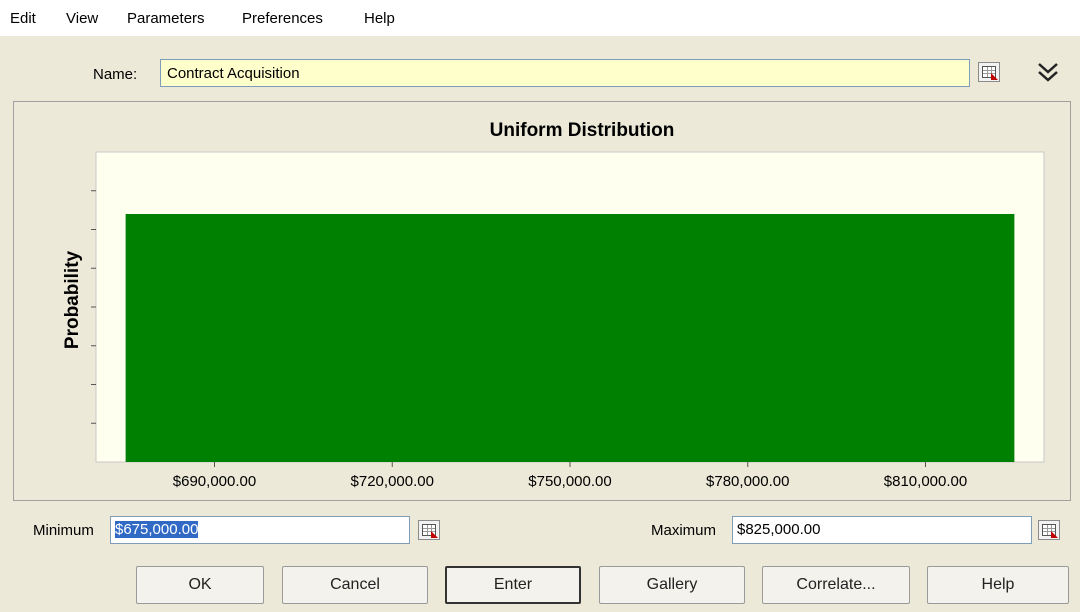 This screenshot has width=1080, height=612. Describe the element at coordinates (925, 481) in the screenshot. I see `x-tick-label: $810,000.00` at that location.